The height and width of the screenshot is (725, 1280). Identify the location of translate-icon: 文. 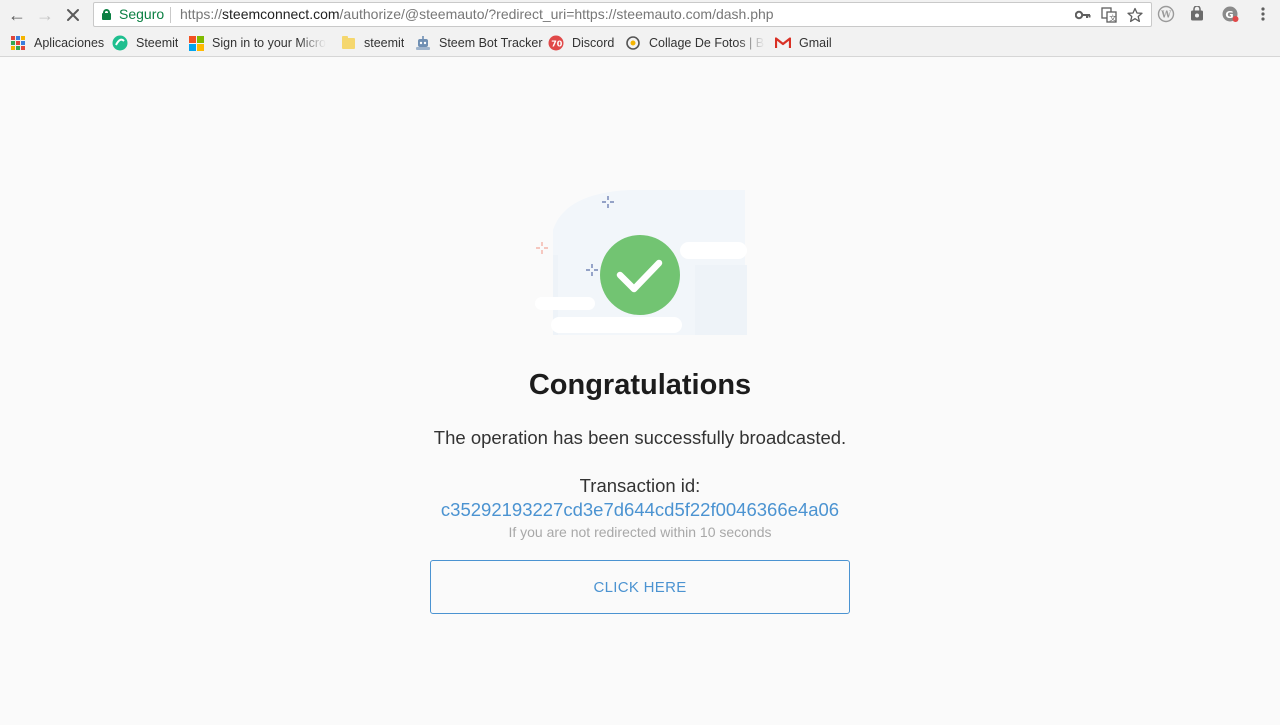
(1109, 14).